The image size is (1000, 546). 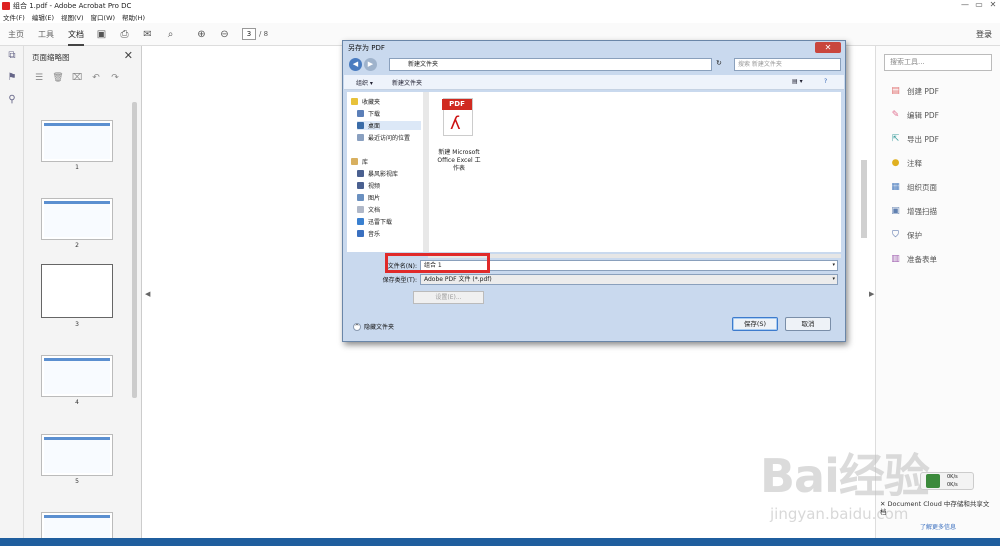 What do you see at coordinates (12, 59) in the screenshot?
I see `page-thumbnails-icon: ⧉` at bounding box center [12, 59].